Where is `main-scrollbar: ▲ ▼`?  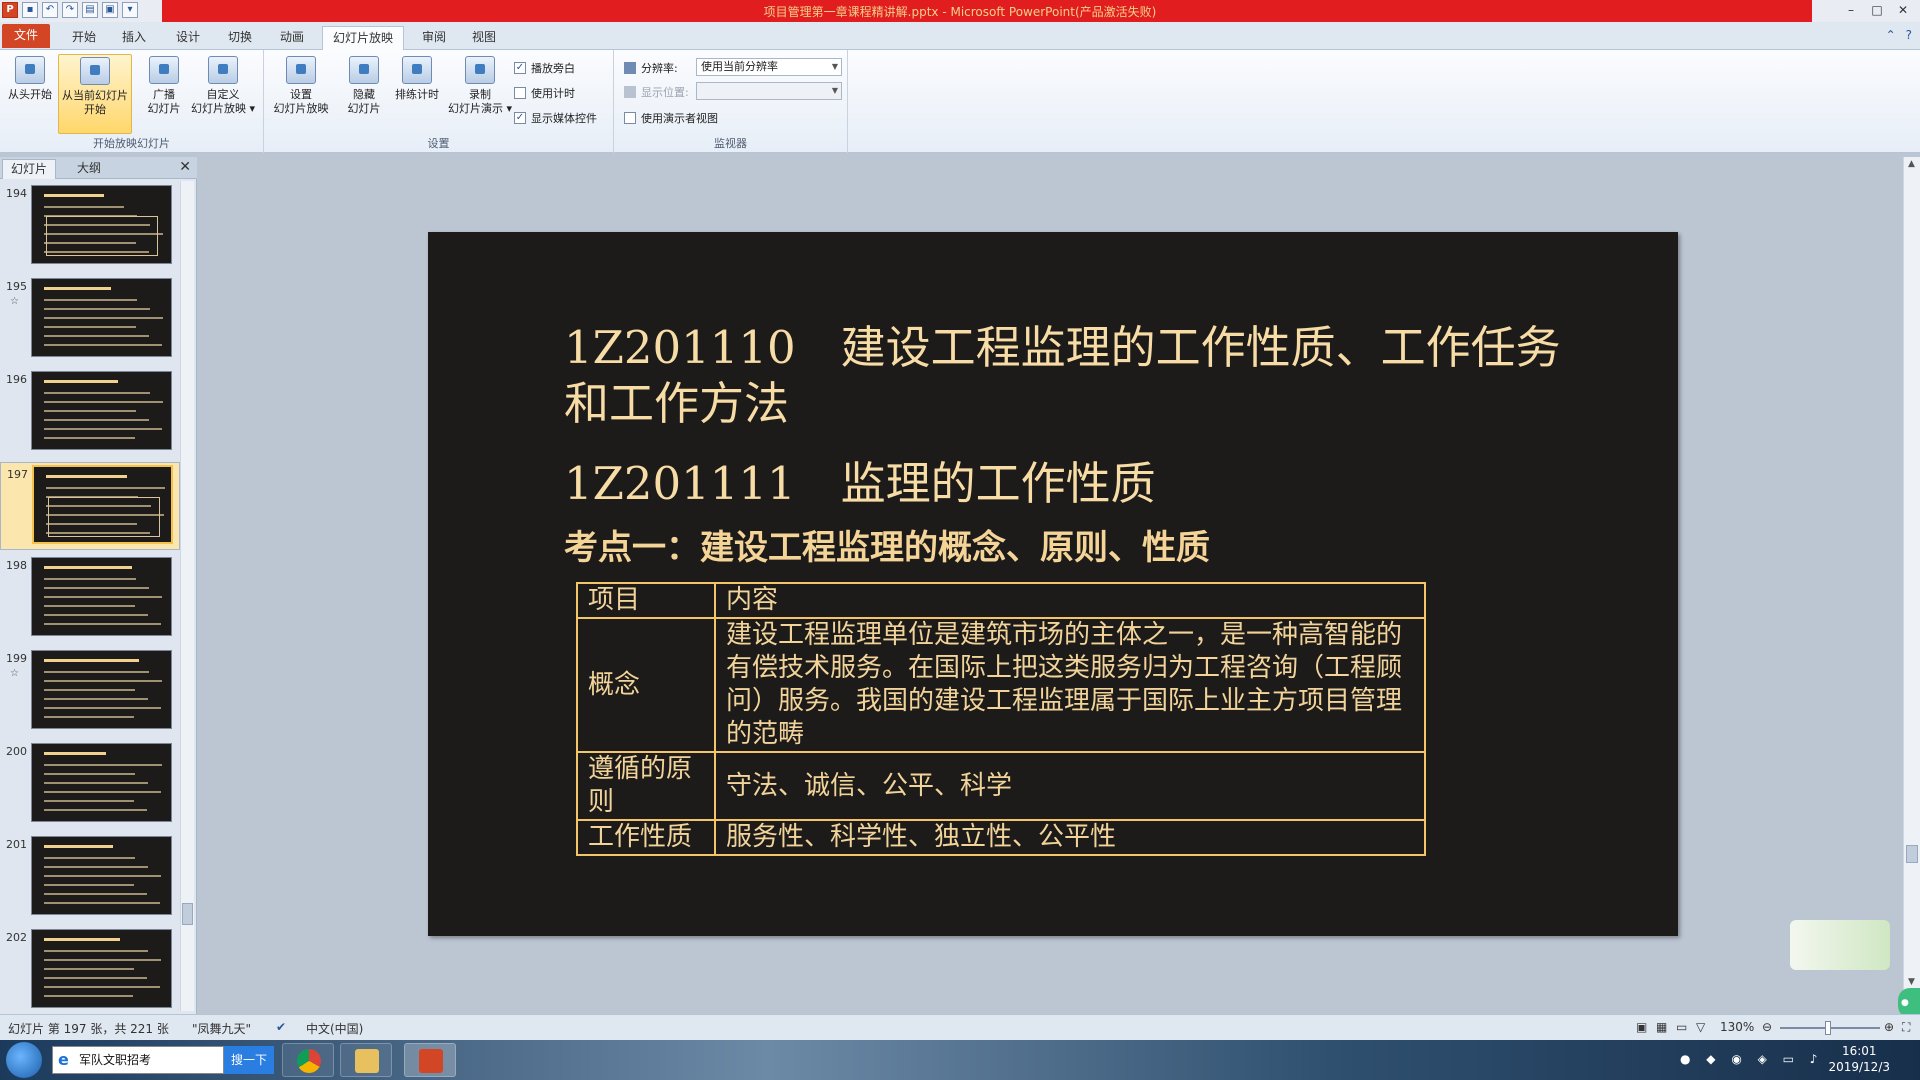
main-scrollbar: ▲ ▼ is located at coordinates (1911, 585).